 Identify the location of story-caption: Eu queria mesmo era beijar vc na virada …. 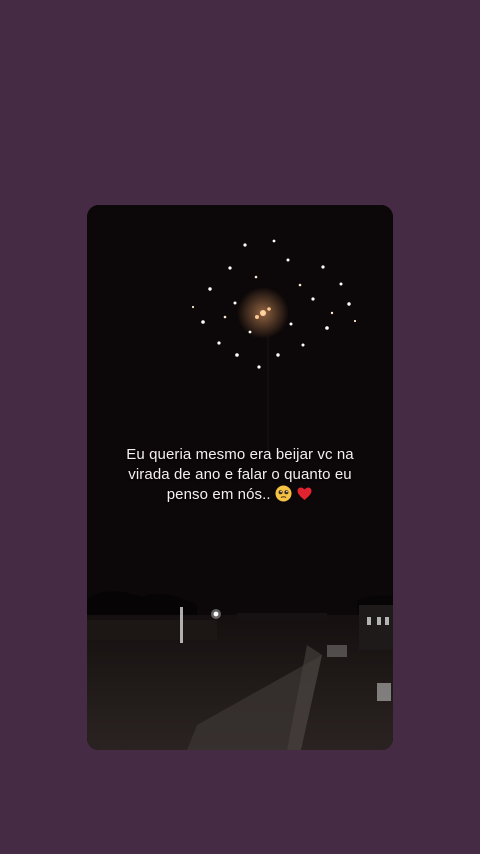
(240, 475).